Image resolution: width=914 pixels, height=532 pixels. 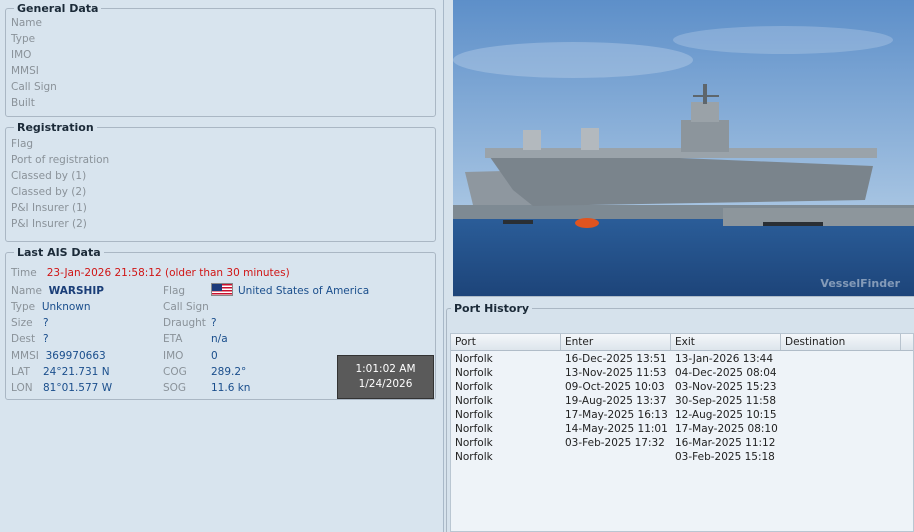 I want to click on table-header: Port Enter Exit Destination, so click(x=682, y=342).